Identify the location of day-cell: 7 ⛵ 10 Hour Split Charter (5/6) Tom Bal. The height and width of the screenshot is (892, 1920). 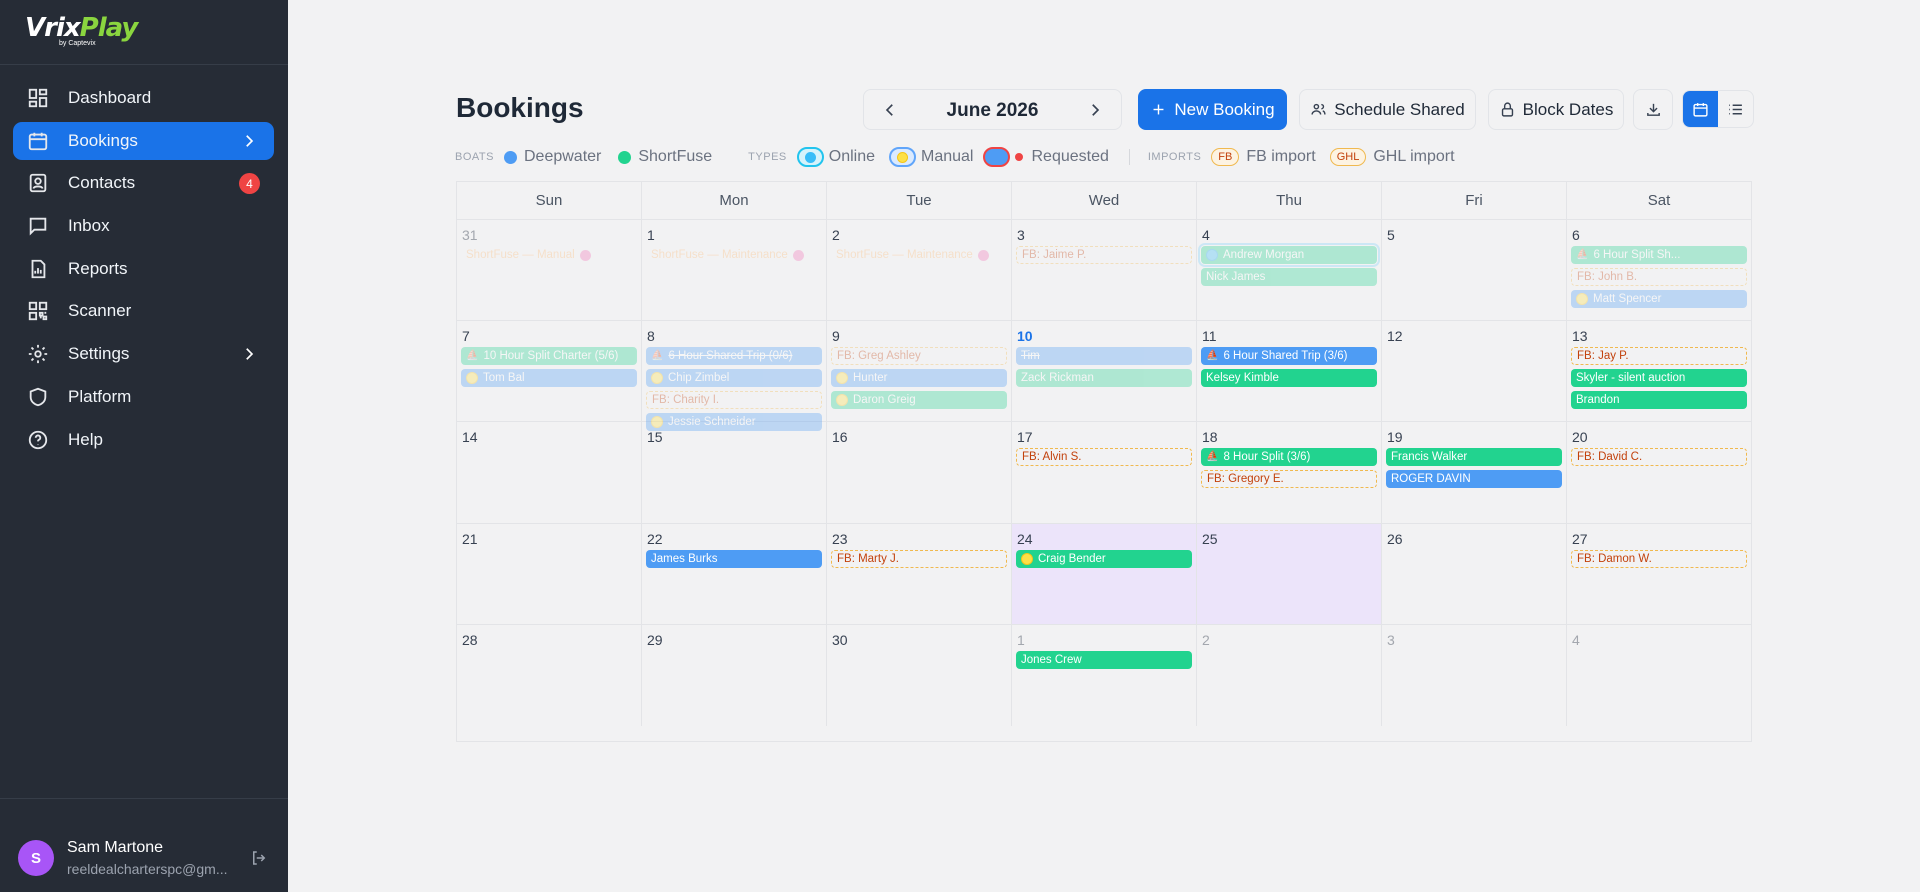
(549, 371).